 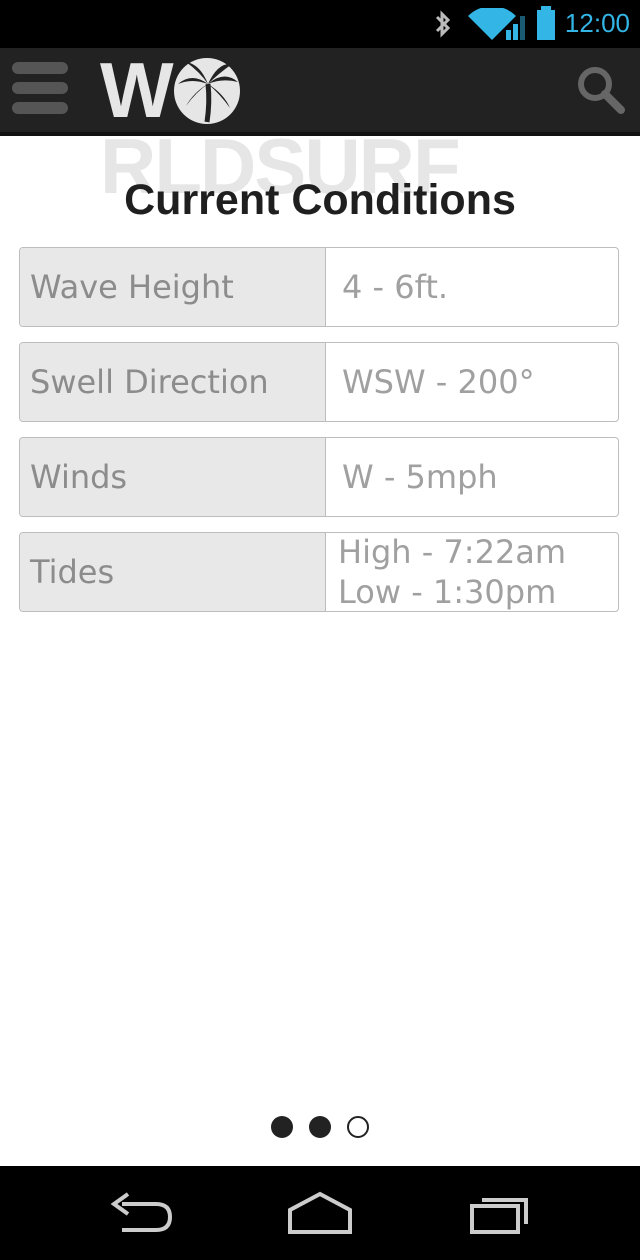 I want to click on condition-row-tides: Tides High - 7:22am Low - 1:30pm, so click(x=319, y=572).